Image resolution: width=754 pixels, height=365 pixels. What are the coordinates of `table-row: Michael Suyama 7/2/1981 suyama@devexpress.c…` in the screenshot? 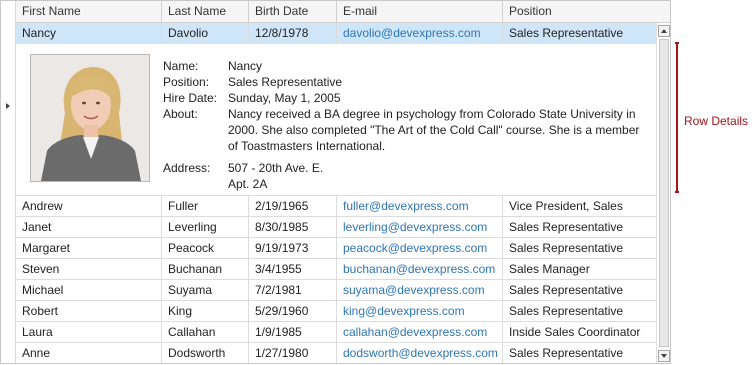 It's located at (336, 290).